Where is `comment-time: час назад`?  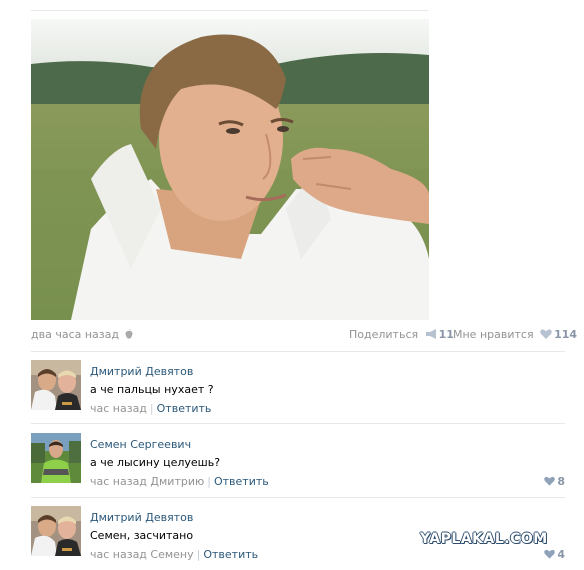
comment-time: час назад is located at coordinates (118, 408).